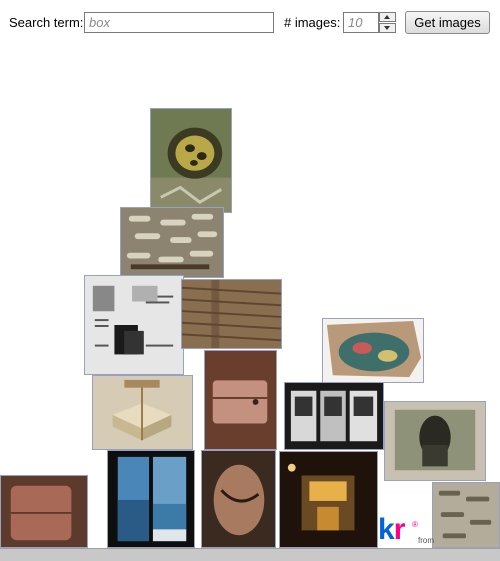 Image resolution: width=500 pixels, height=561 pixels. I want to click on product-box-photo, so click(134, 325).